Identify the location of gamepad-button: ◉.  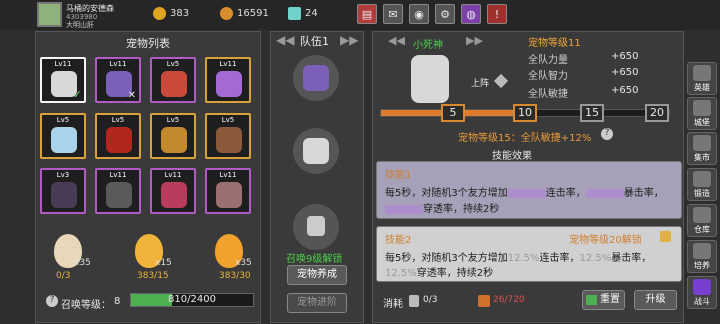
(419, 14).